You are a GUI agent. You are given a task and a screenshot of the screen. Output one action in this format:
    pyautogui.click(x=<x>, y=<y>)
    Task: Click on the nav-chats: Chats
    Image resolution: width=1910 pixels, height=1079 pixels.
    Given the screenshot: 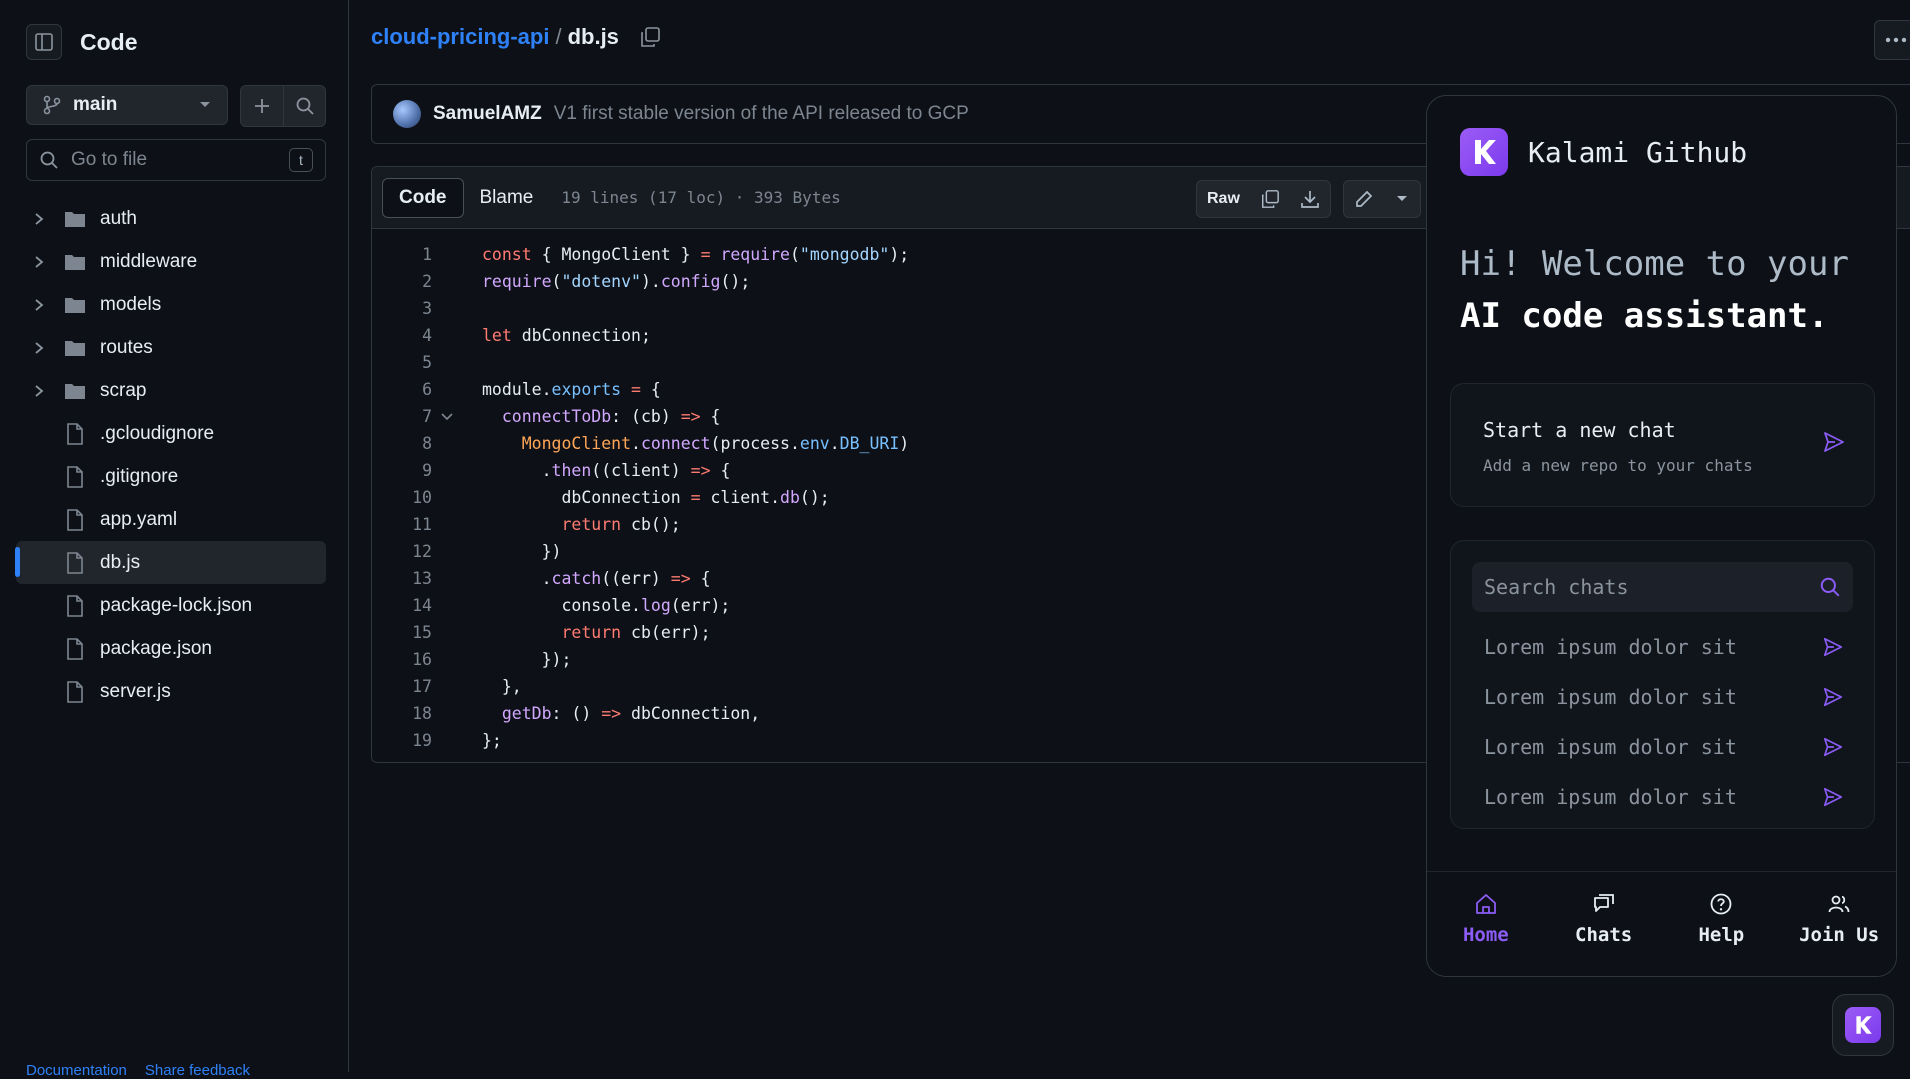 What is the action you would take?
    pyautogui.click(x=1604, y=924)
    